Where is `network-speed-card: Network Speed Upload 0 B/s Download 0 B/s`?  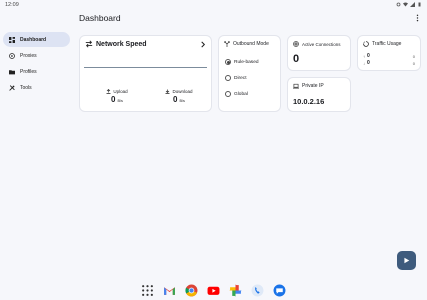 network-speed-card: Network Speed Upload 0 B/s Download 0 B/s is located at coordinates (145, 73).